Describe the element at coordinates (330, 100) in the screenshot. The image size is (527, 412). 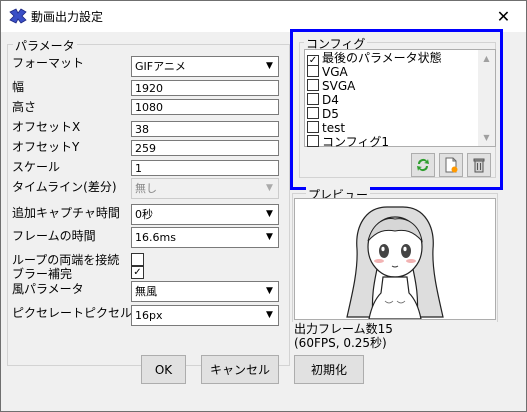
I see `config-item-label: D4` at that location.